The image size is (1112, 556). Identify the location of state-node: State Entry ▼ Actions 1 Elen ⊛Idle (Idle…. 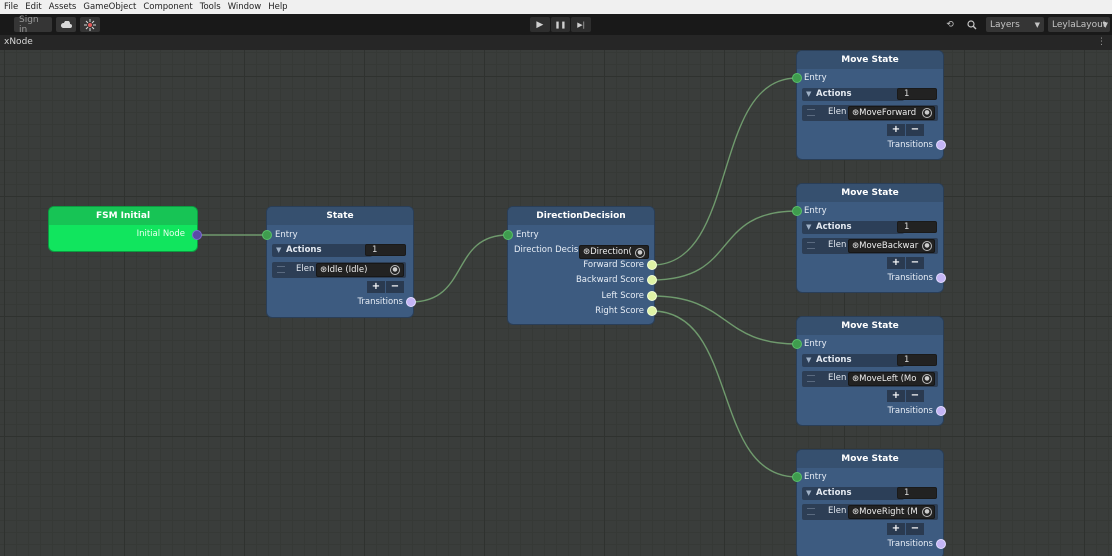
(339, 262).